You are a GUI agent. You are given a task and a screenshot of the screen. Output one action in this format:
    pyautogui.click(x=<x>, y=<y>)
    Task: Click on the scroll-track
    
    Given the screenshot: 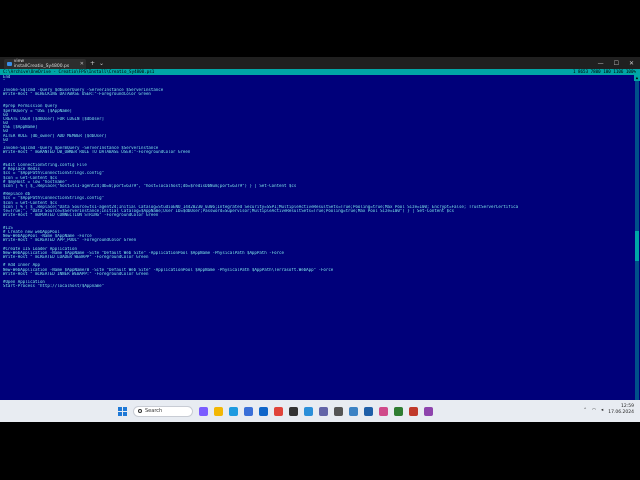 What is the action you would take?
    pyautogui.click(x=637, y=241)
    